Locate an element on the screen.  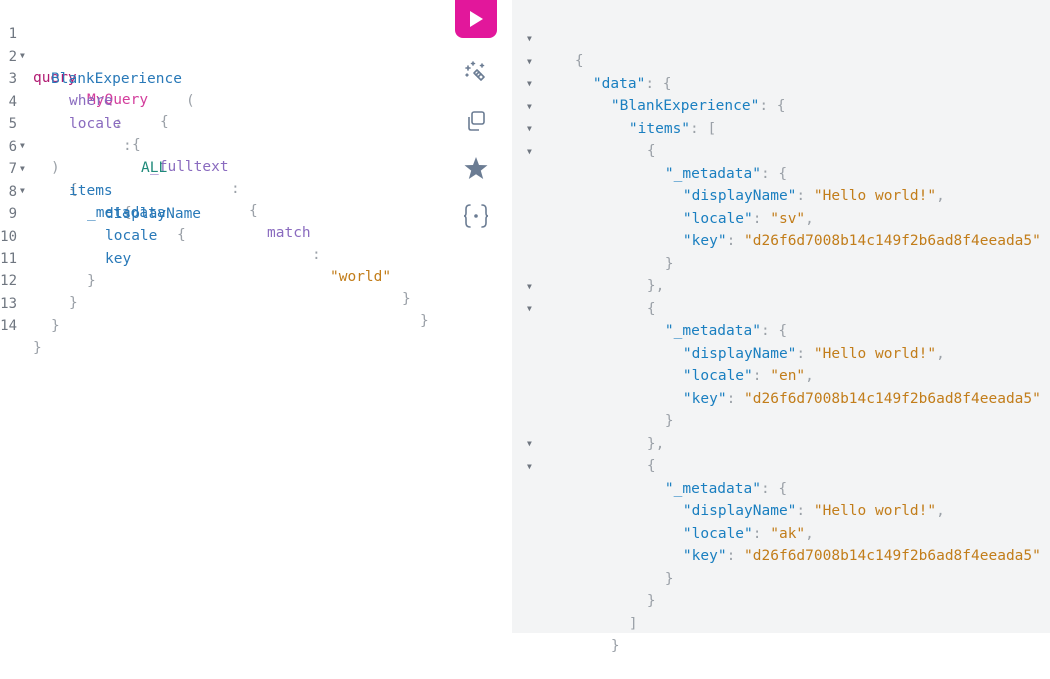
json-line: "locale": "ak", is located at coordinates (731, 521).